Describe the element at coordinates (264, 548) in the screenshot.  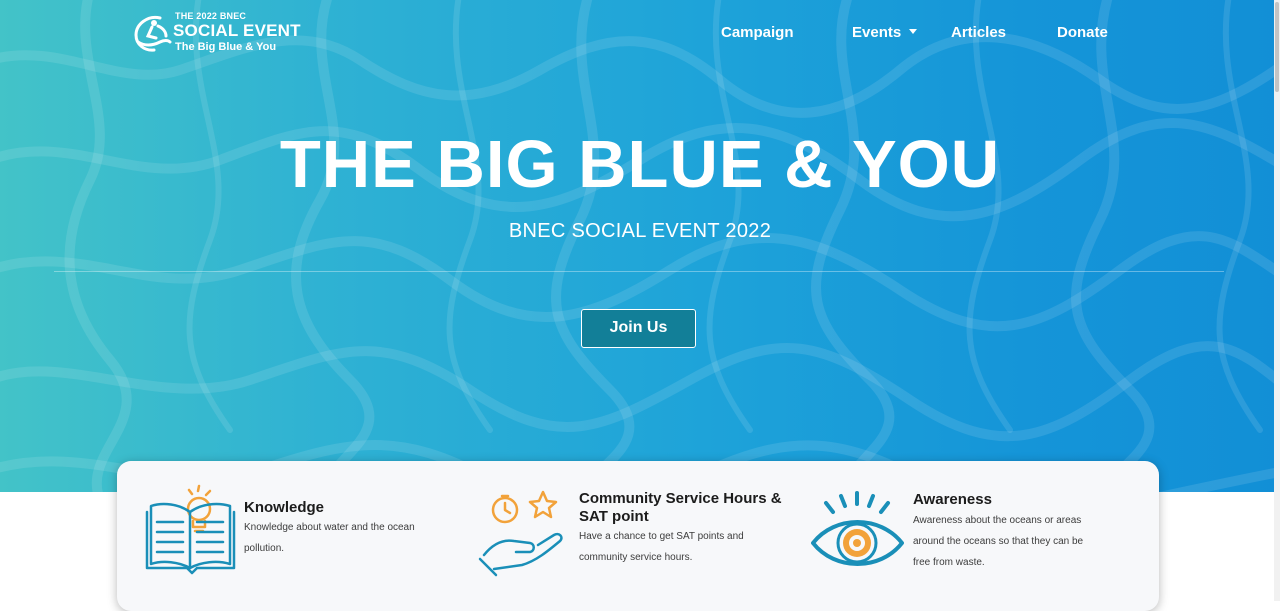
I see `feature-knowledge-line2: pollution.` at that location.